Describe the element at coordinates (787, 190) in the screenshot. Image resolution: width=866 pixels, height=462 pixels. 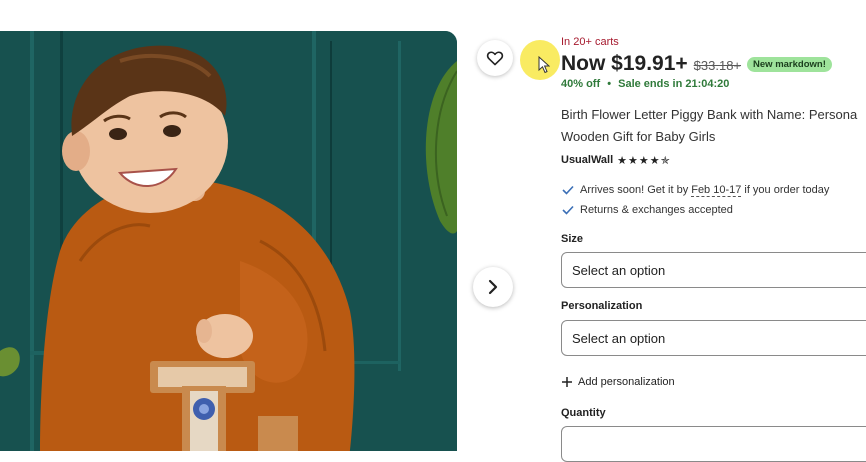
I see `arrival-suffix: if you order today` at that location.